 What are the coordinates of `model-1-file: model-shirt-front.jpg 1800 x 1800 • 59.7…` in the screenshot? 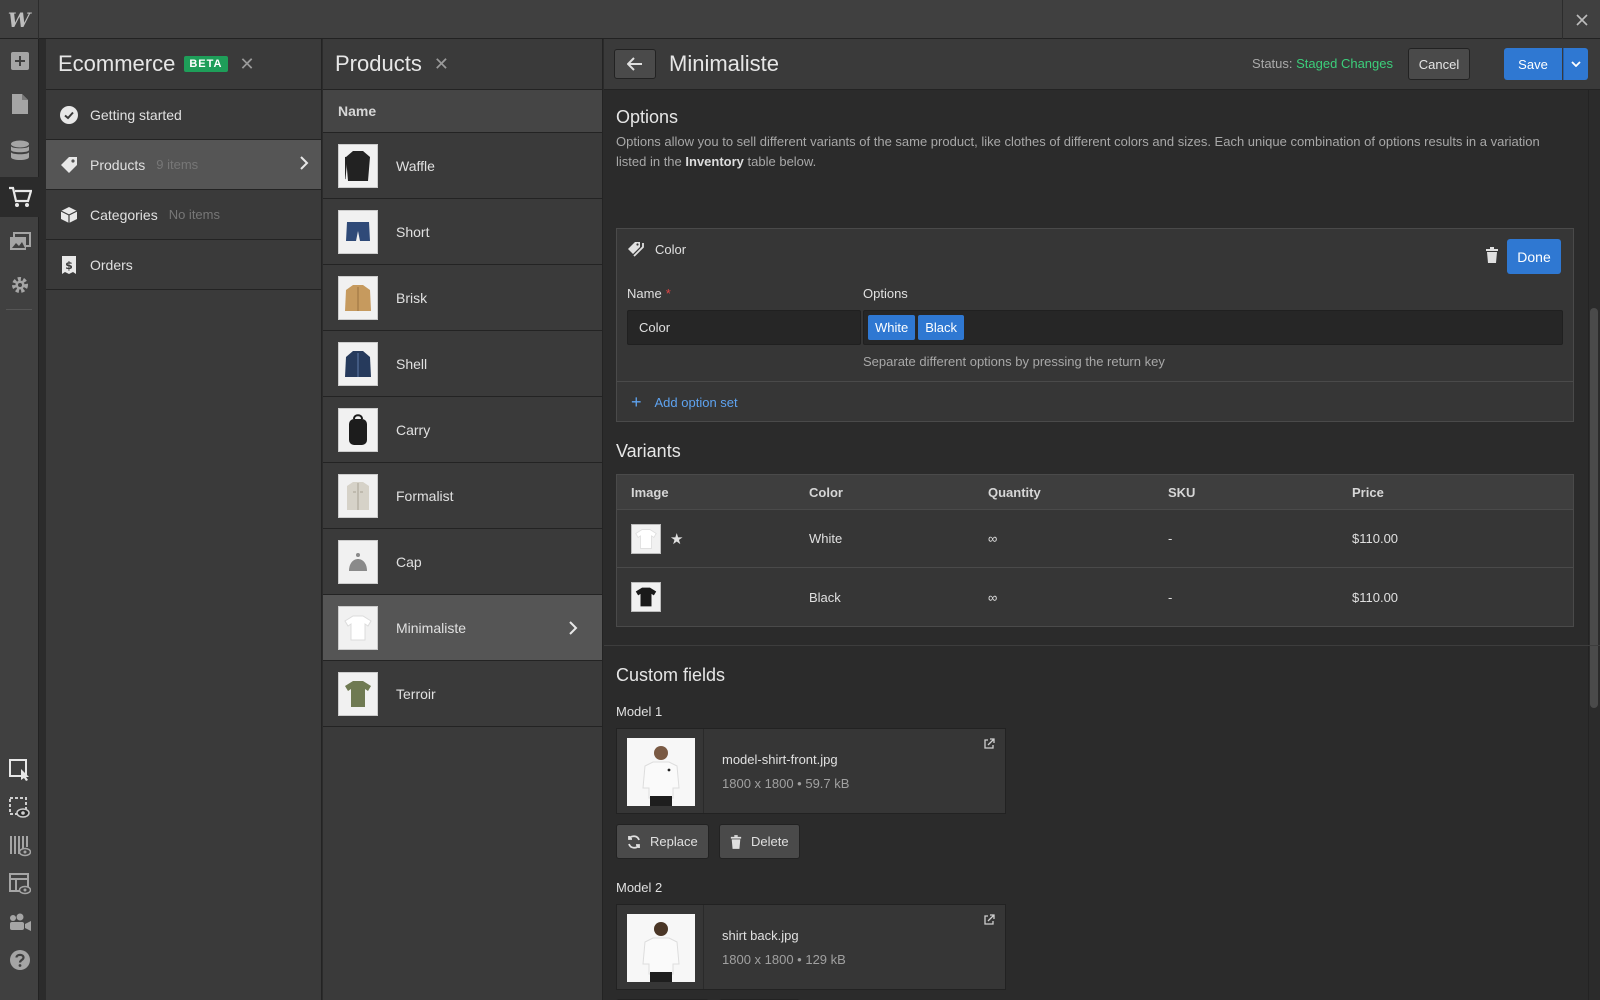 It's located at (811, 771).